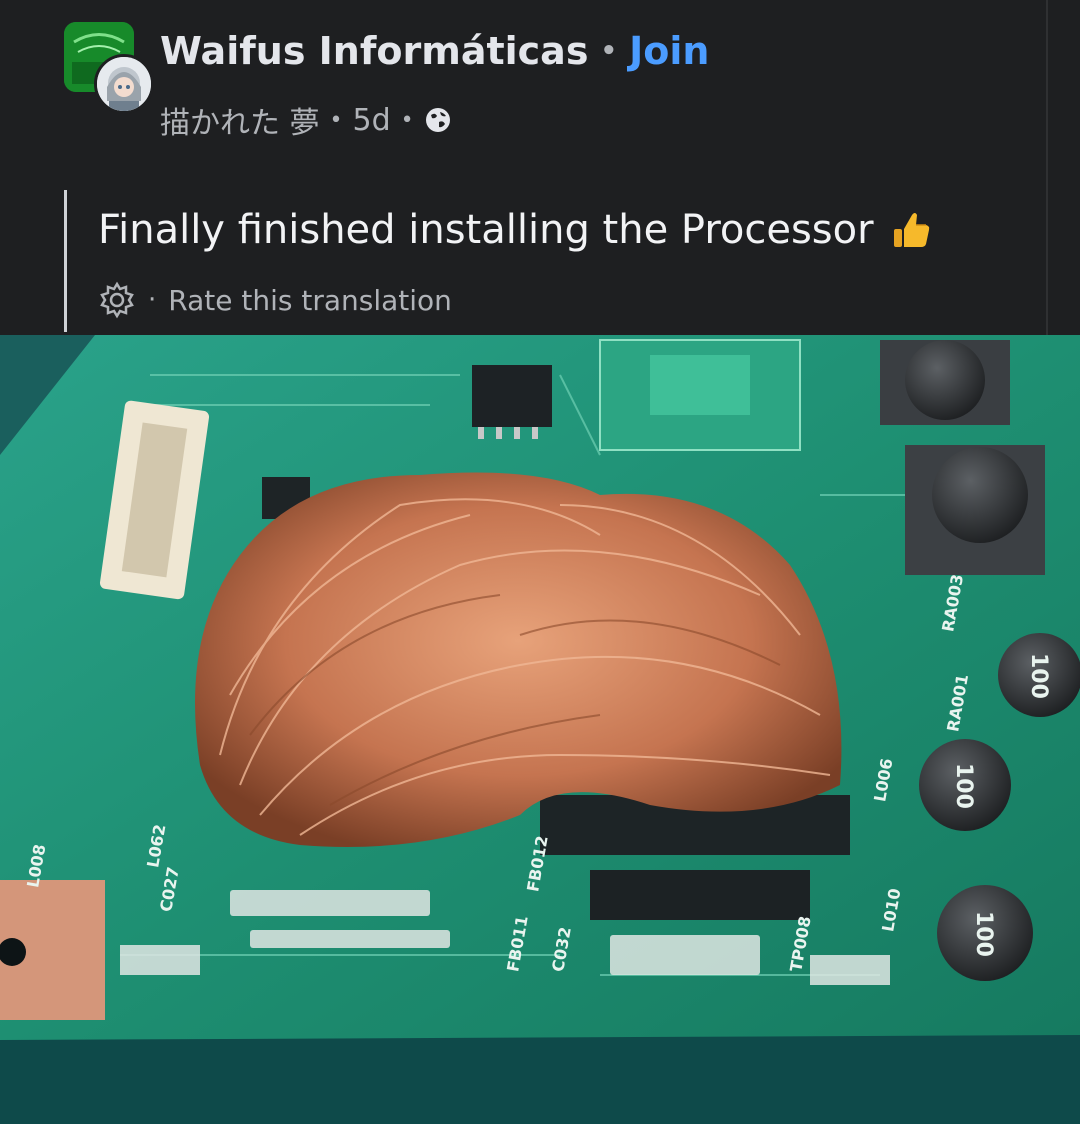  What do you see at coordinates (911, 230) in the screenshot?
I see `thumbs-up-icon` at bounding box center [911, 230].